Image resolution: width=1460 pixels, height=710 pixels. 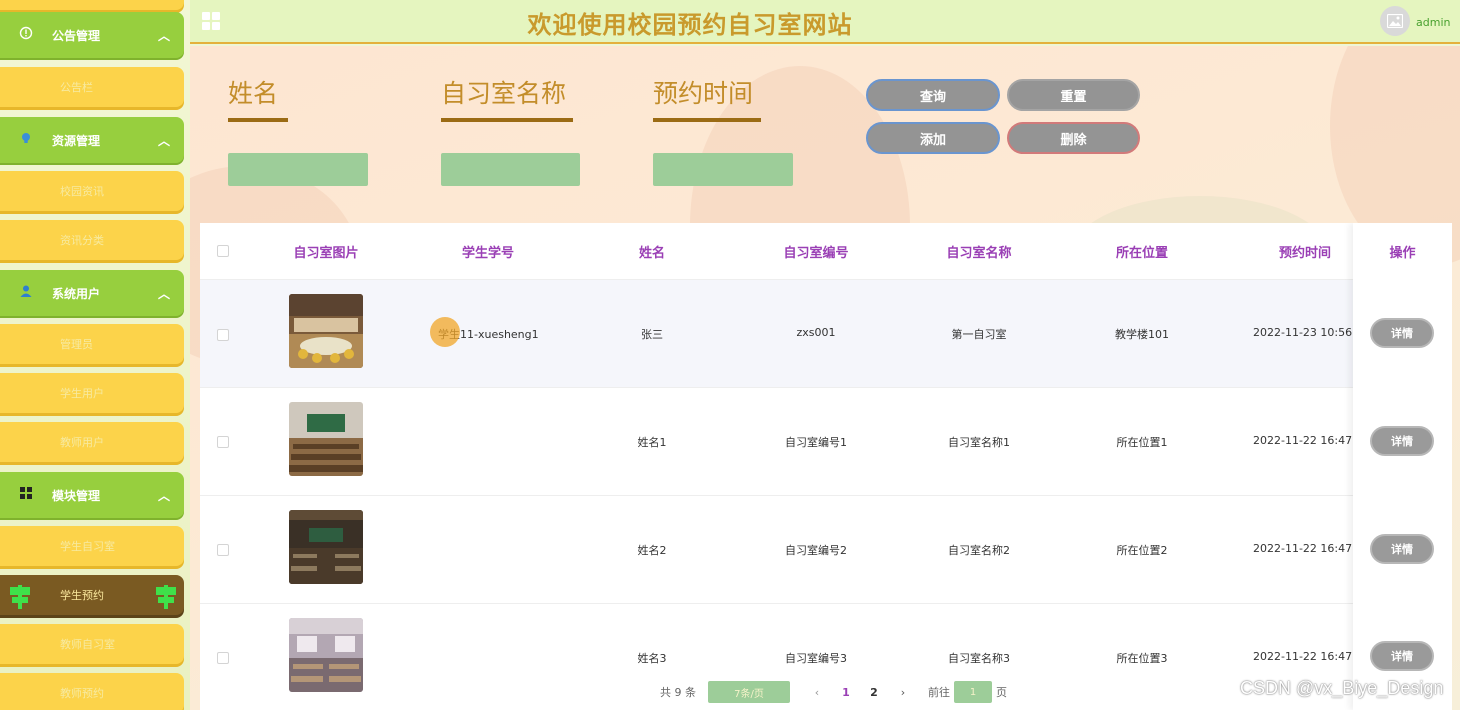 I want to click on cell-room-name: 自习室名称3, so click(x=979, y=658).